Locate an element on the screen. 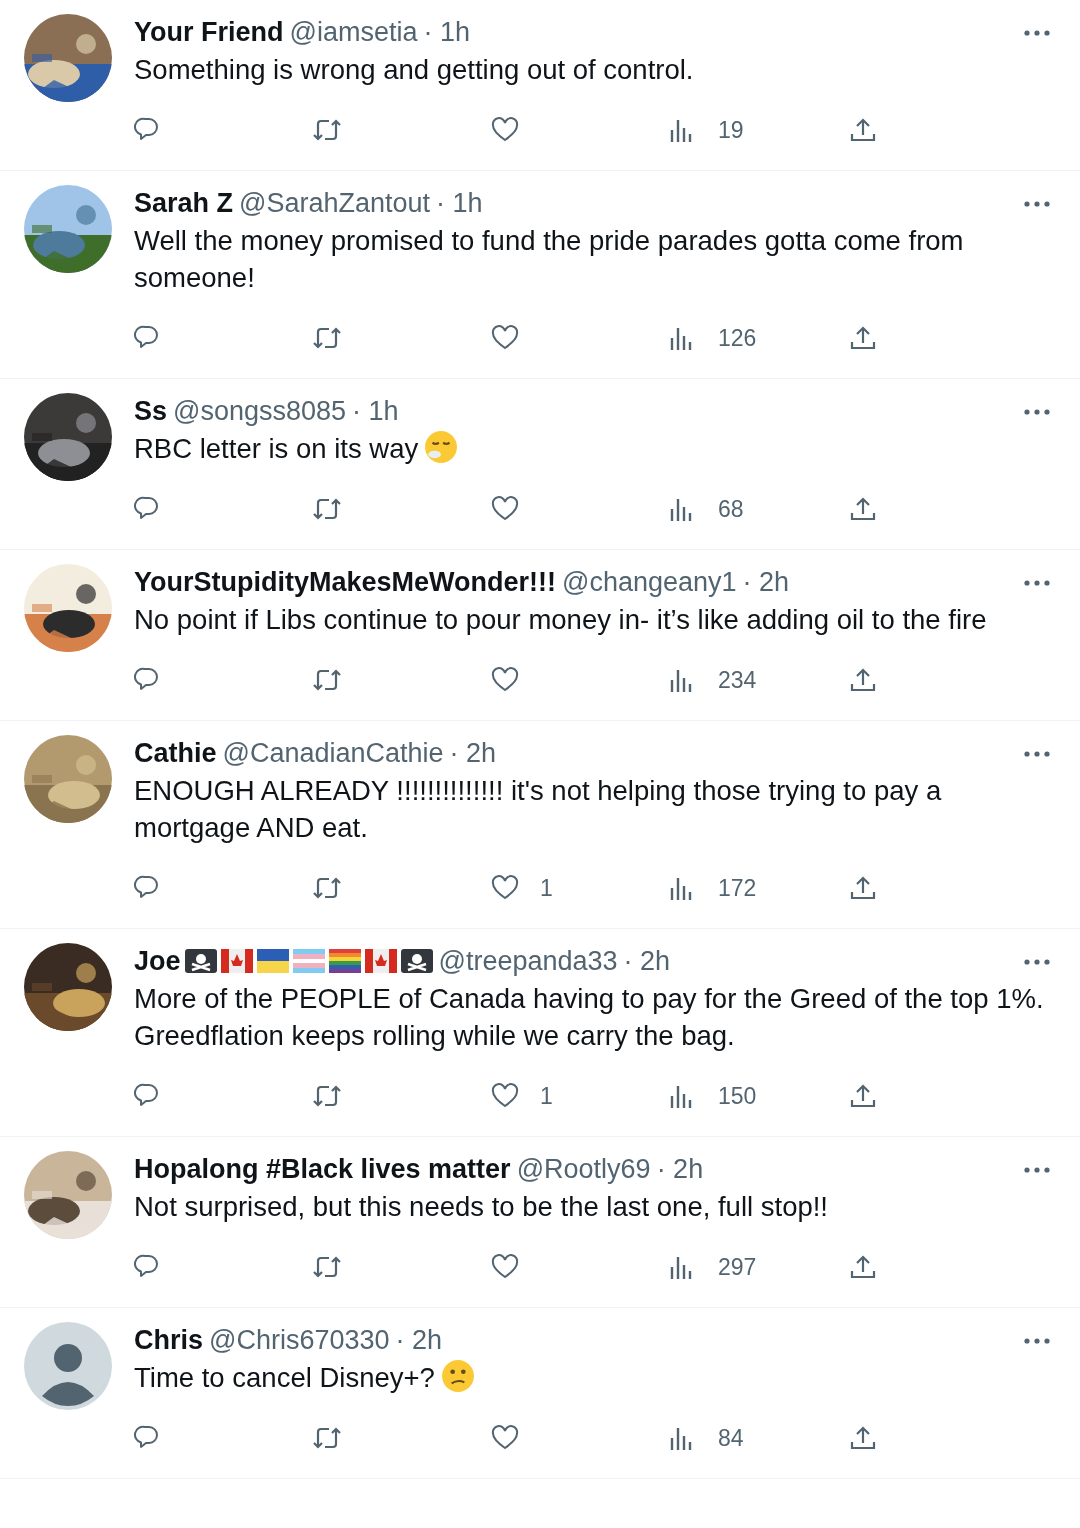 This screenshot has height=1528, width=1080. user-handle: @songss8085 is located at coordinates (260, 411).